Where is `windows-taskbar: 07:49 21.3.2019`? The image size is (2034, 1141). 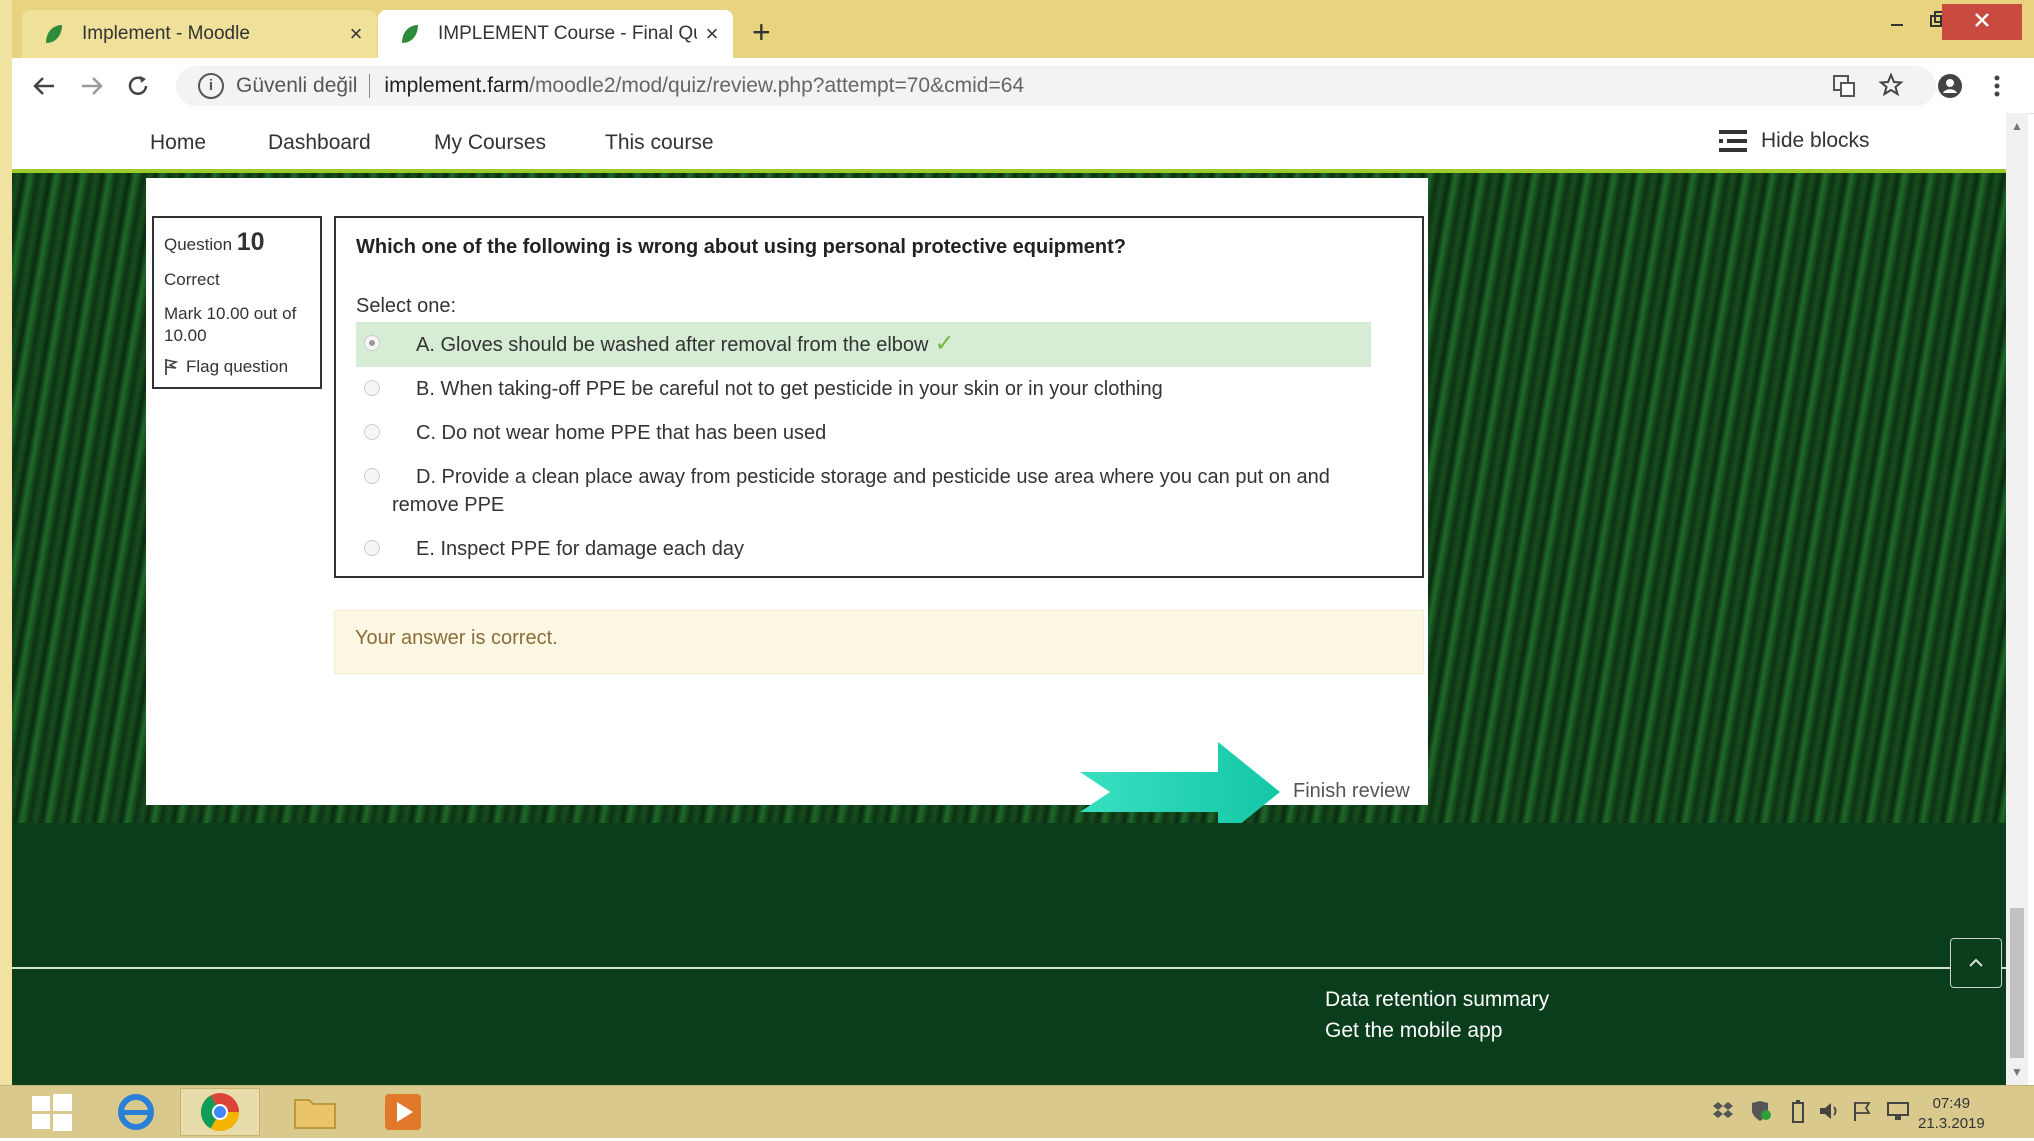
windows-taskbar: 07:49 21.3.2019 is located at coordinates (1017, 1111).